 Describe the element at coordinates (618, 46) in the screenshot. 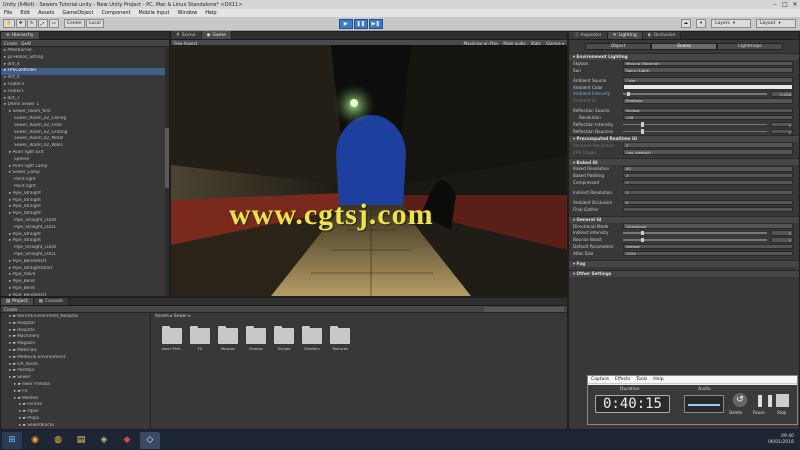

I see `subtab-object: Object` at that location.